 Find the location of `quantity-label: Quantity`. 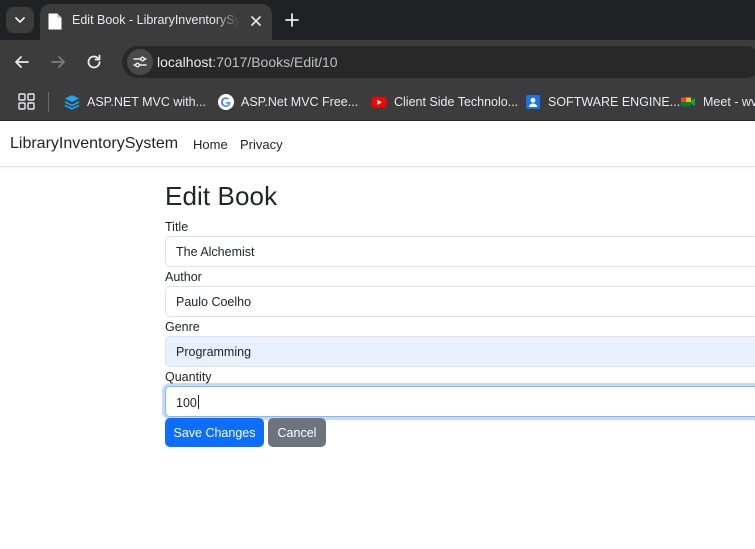

quantity-label: Quantity is located at coordinates (188, 377).